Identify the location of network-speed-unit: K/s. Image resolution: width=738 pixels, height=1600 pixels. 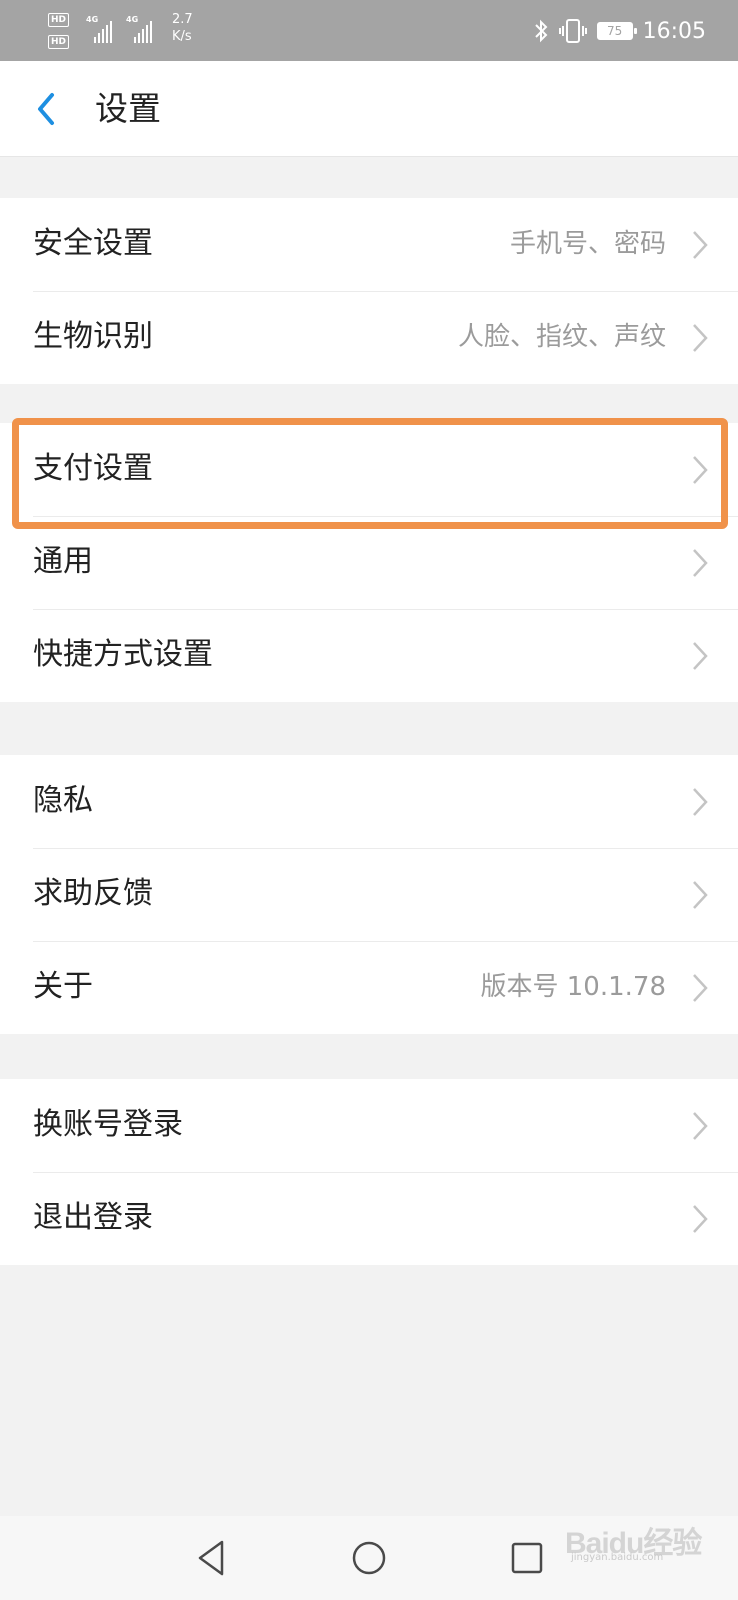
(182, 36).